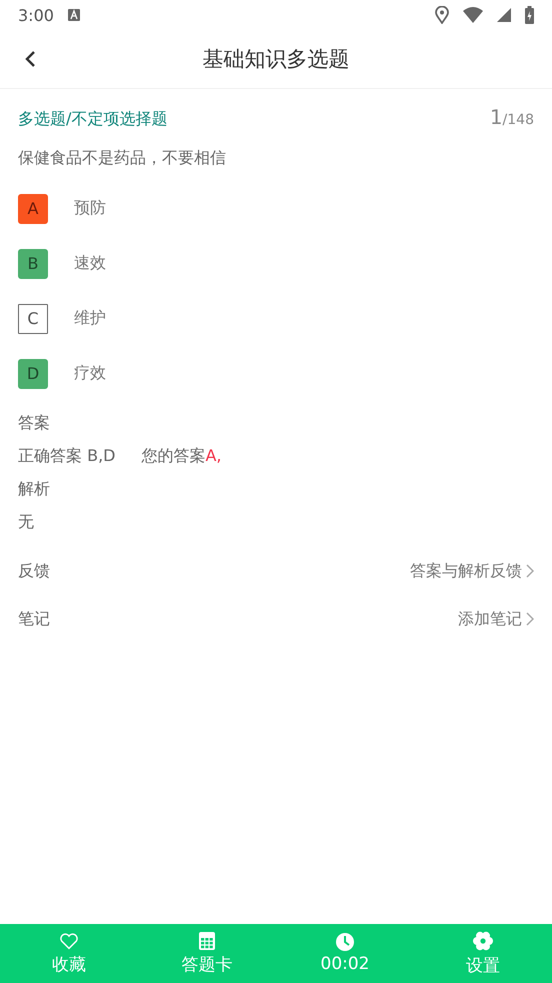 The image size is (552, 983). I want to click on question-type: 多选题/不定项选择题, so click(93, 119).